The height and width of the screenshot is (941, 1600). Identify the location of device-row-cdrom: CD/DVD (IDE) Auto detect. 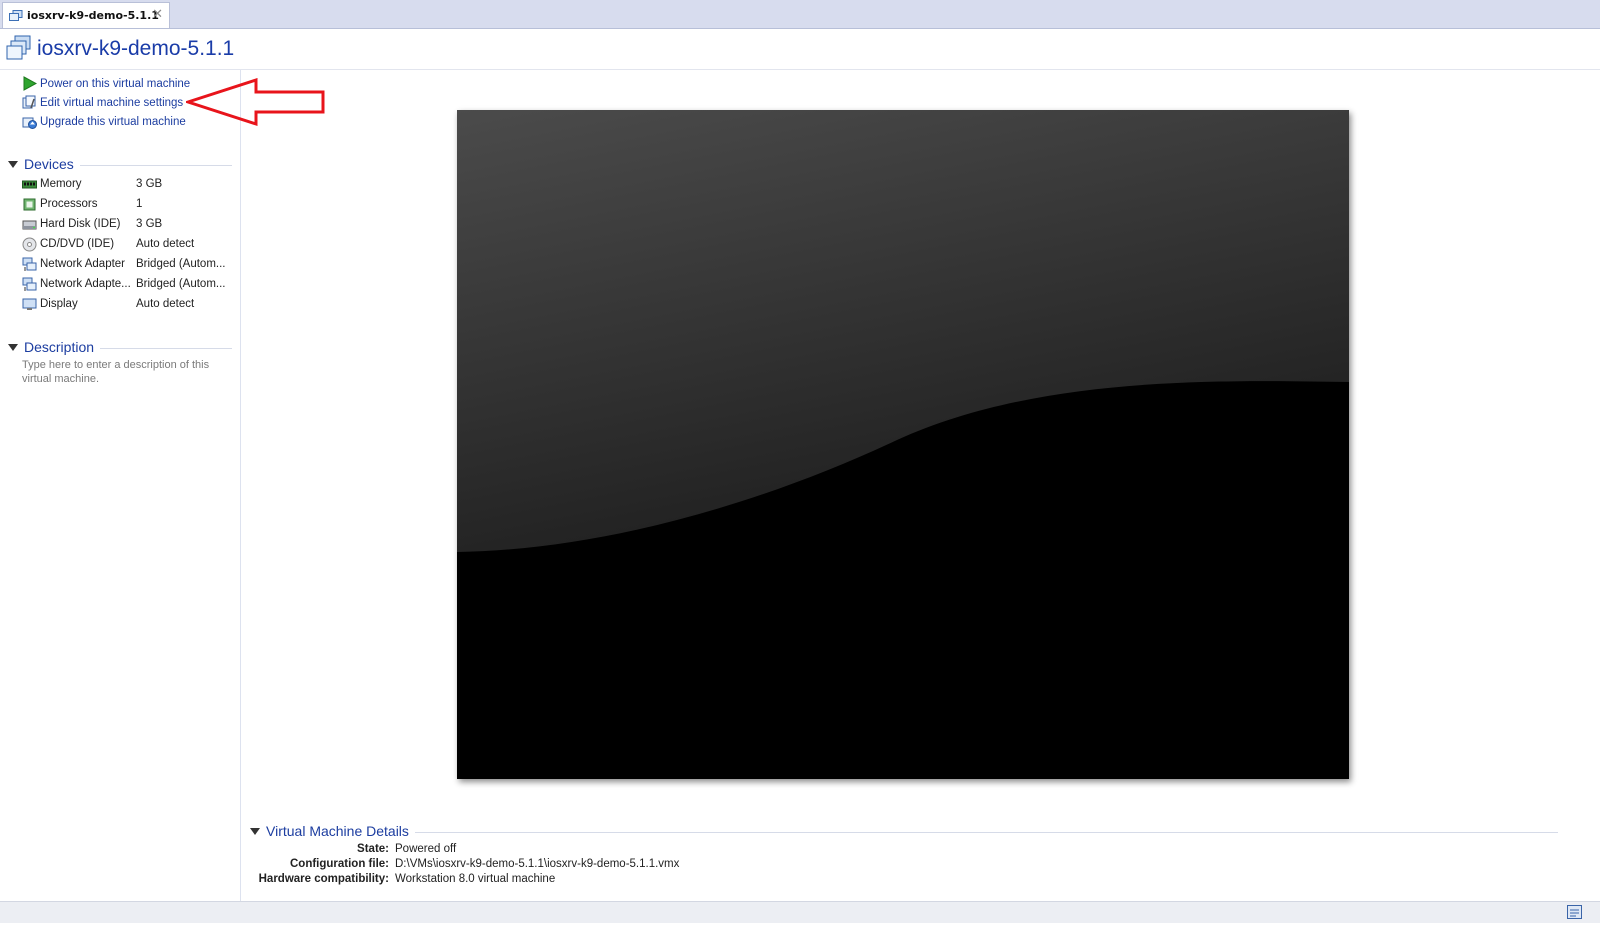
(127, 244).